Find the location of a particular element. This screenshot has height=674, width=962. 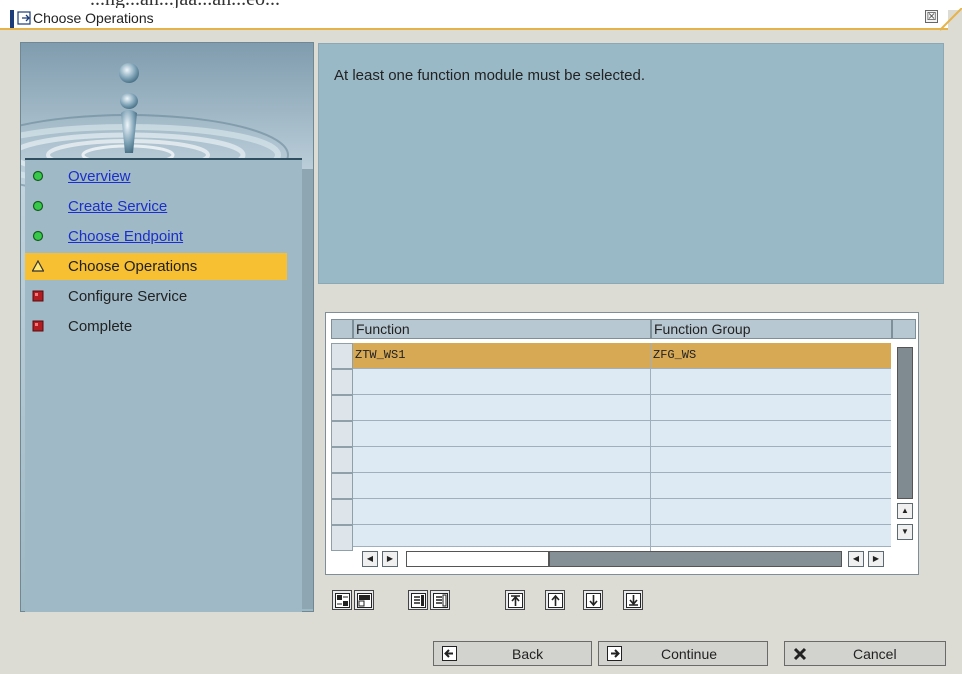

deselect-block-button is located at coordinates (440, 600).